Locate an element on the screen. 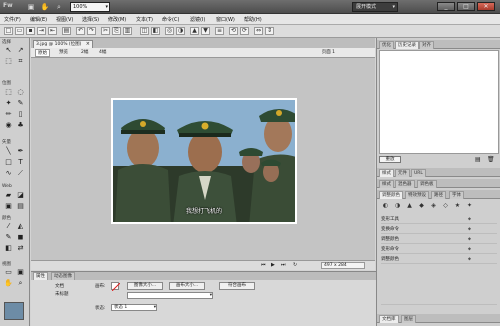  ungroup-icon: ◧ is located at coordinates (155, 31).